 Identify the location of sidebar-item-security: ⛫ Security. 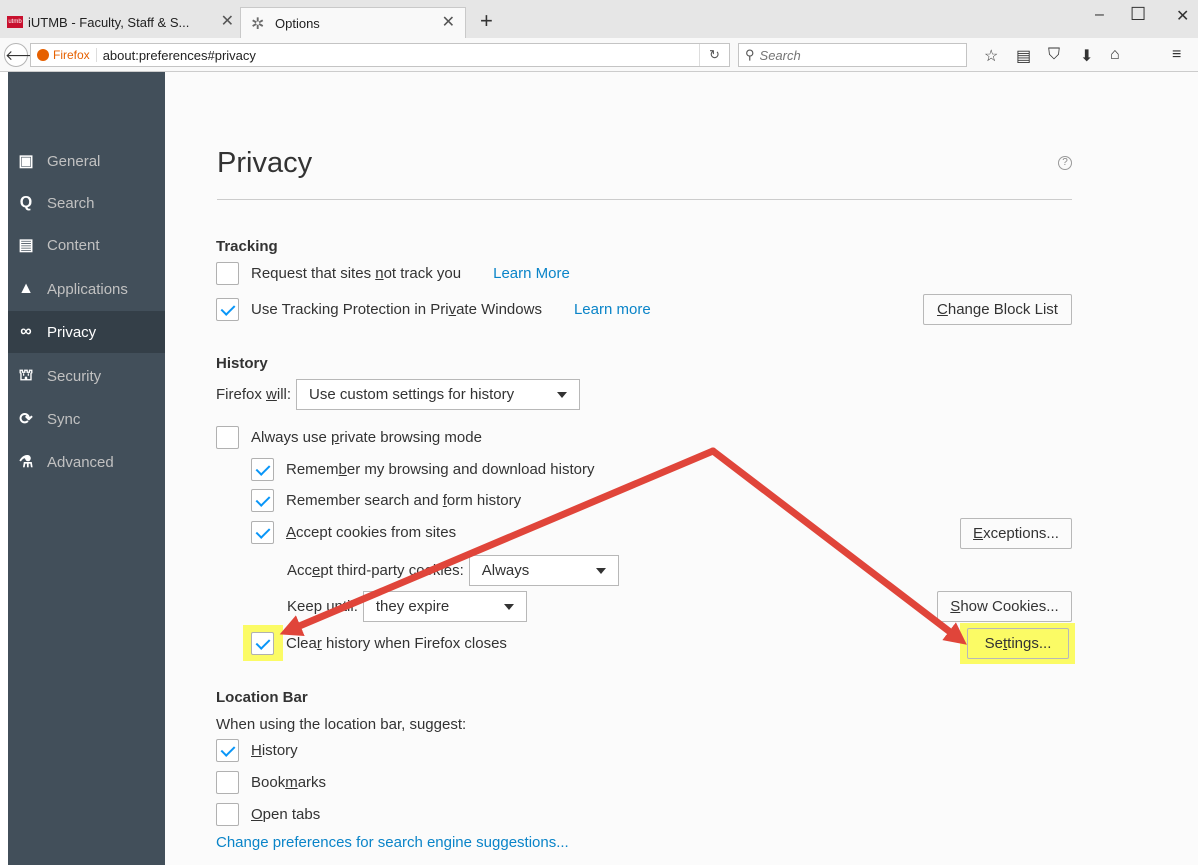
(86, 376).